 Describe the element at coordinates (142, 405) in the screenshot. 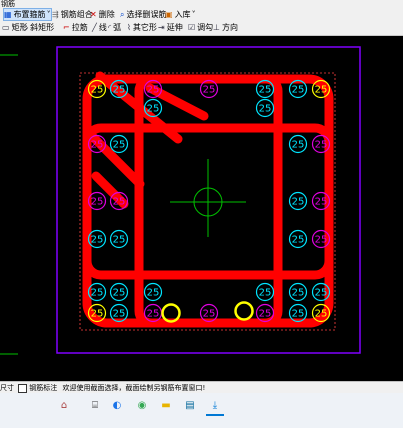

I see `chrome-icon: ◉` at that location.